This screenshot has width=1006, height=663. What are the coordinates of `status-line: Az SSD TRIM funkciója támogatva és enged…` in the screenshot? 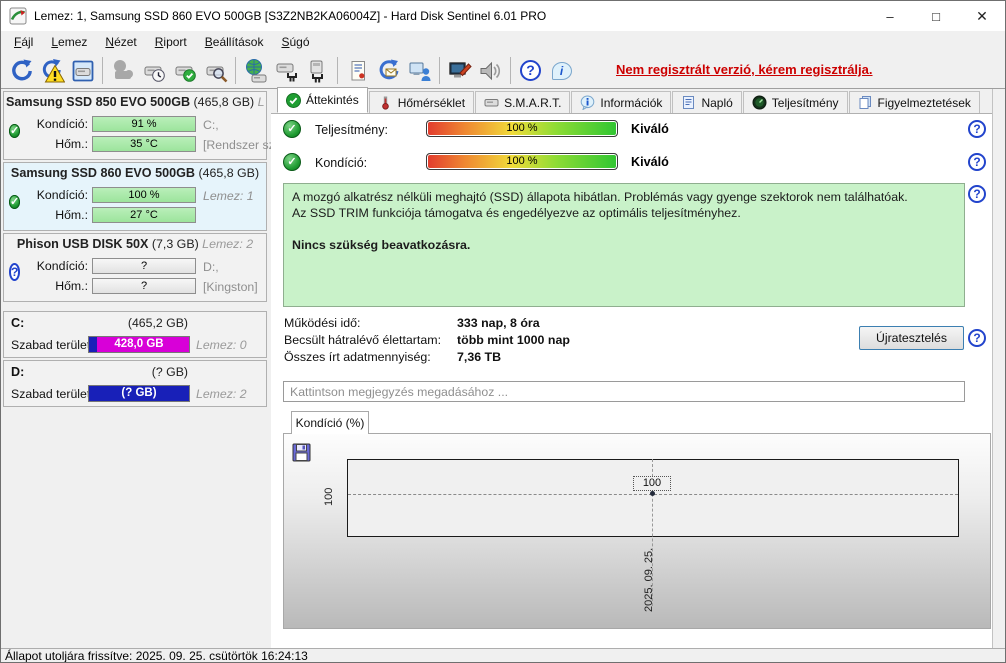 It's located at (516, 213).